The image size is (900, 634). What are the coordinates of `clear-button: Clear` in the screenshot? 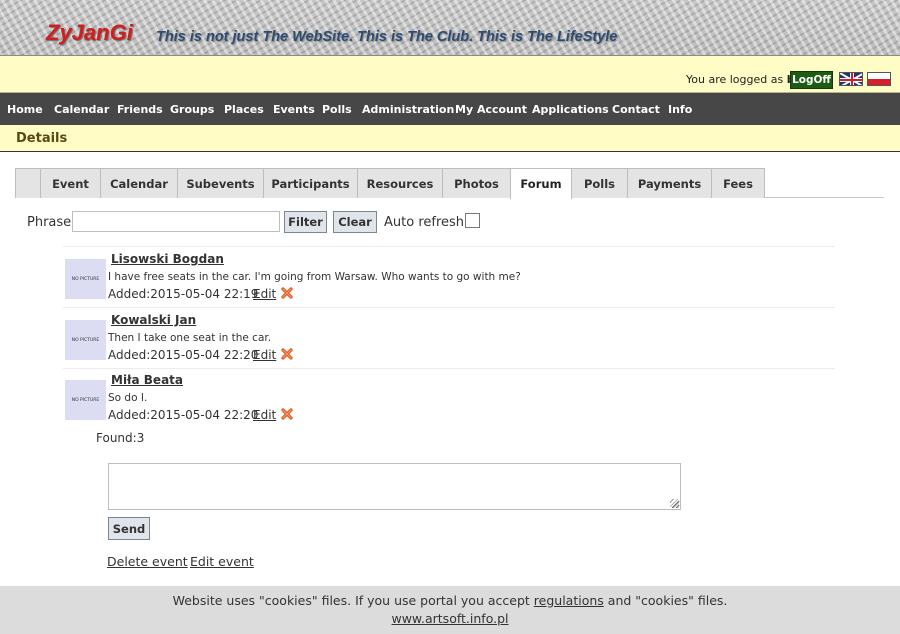 It's located at (355, 222).